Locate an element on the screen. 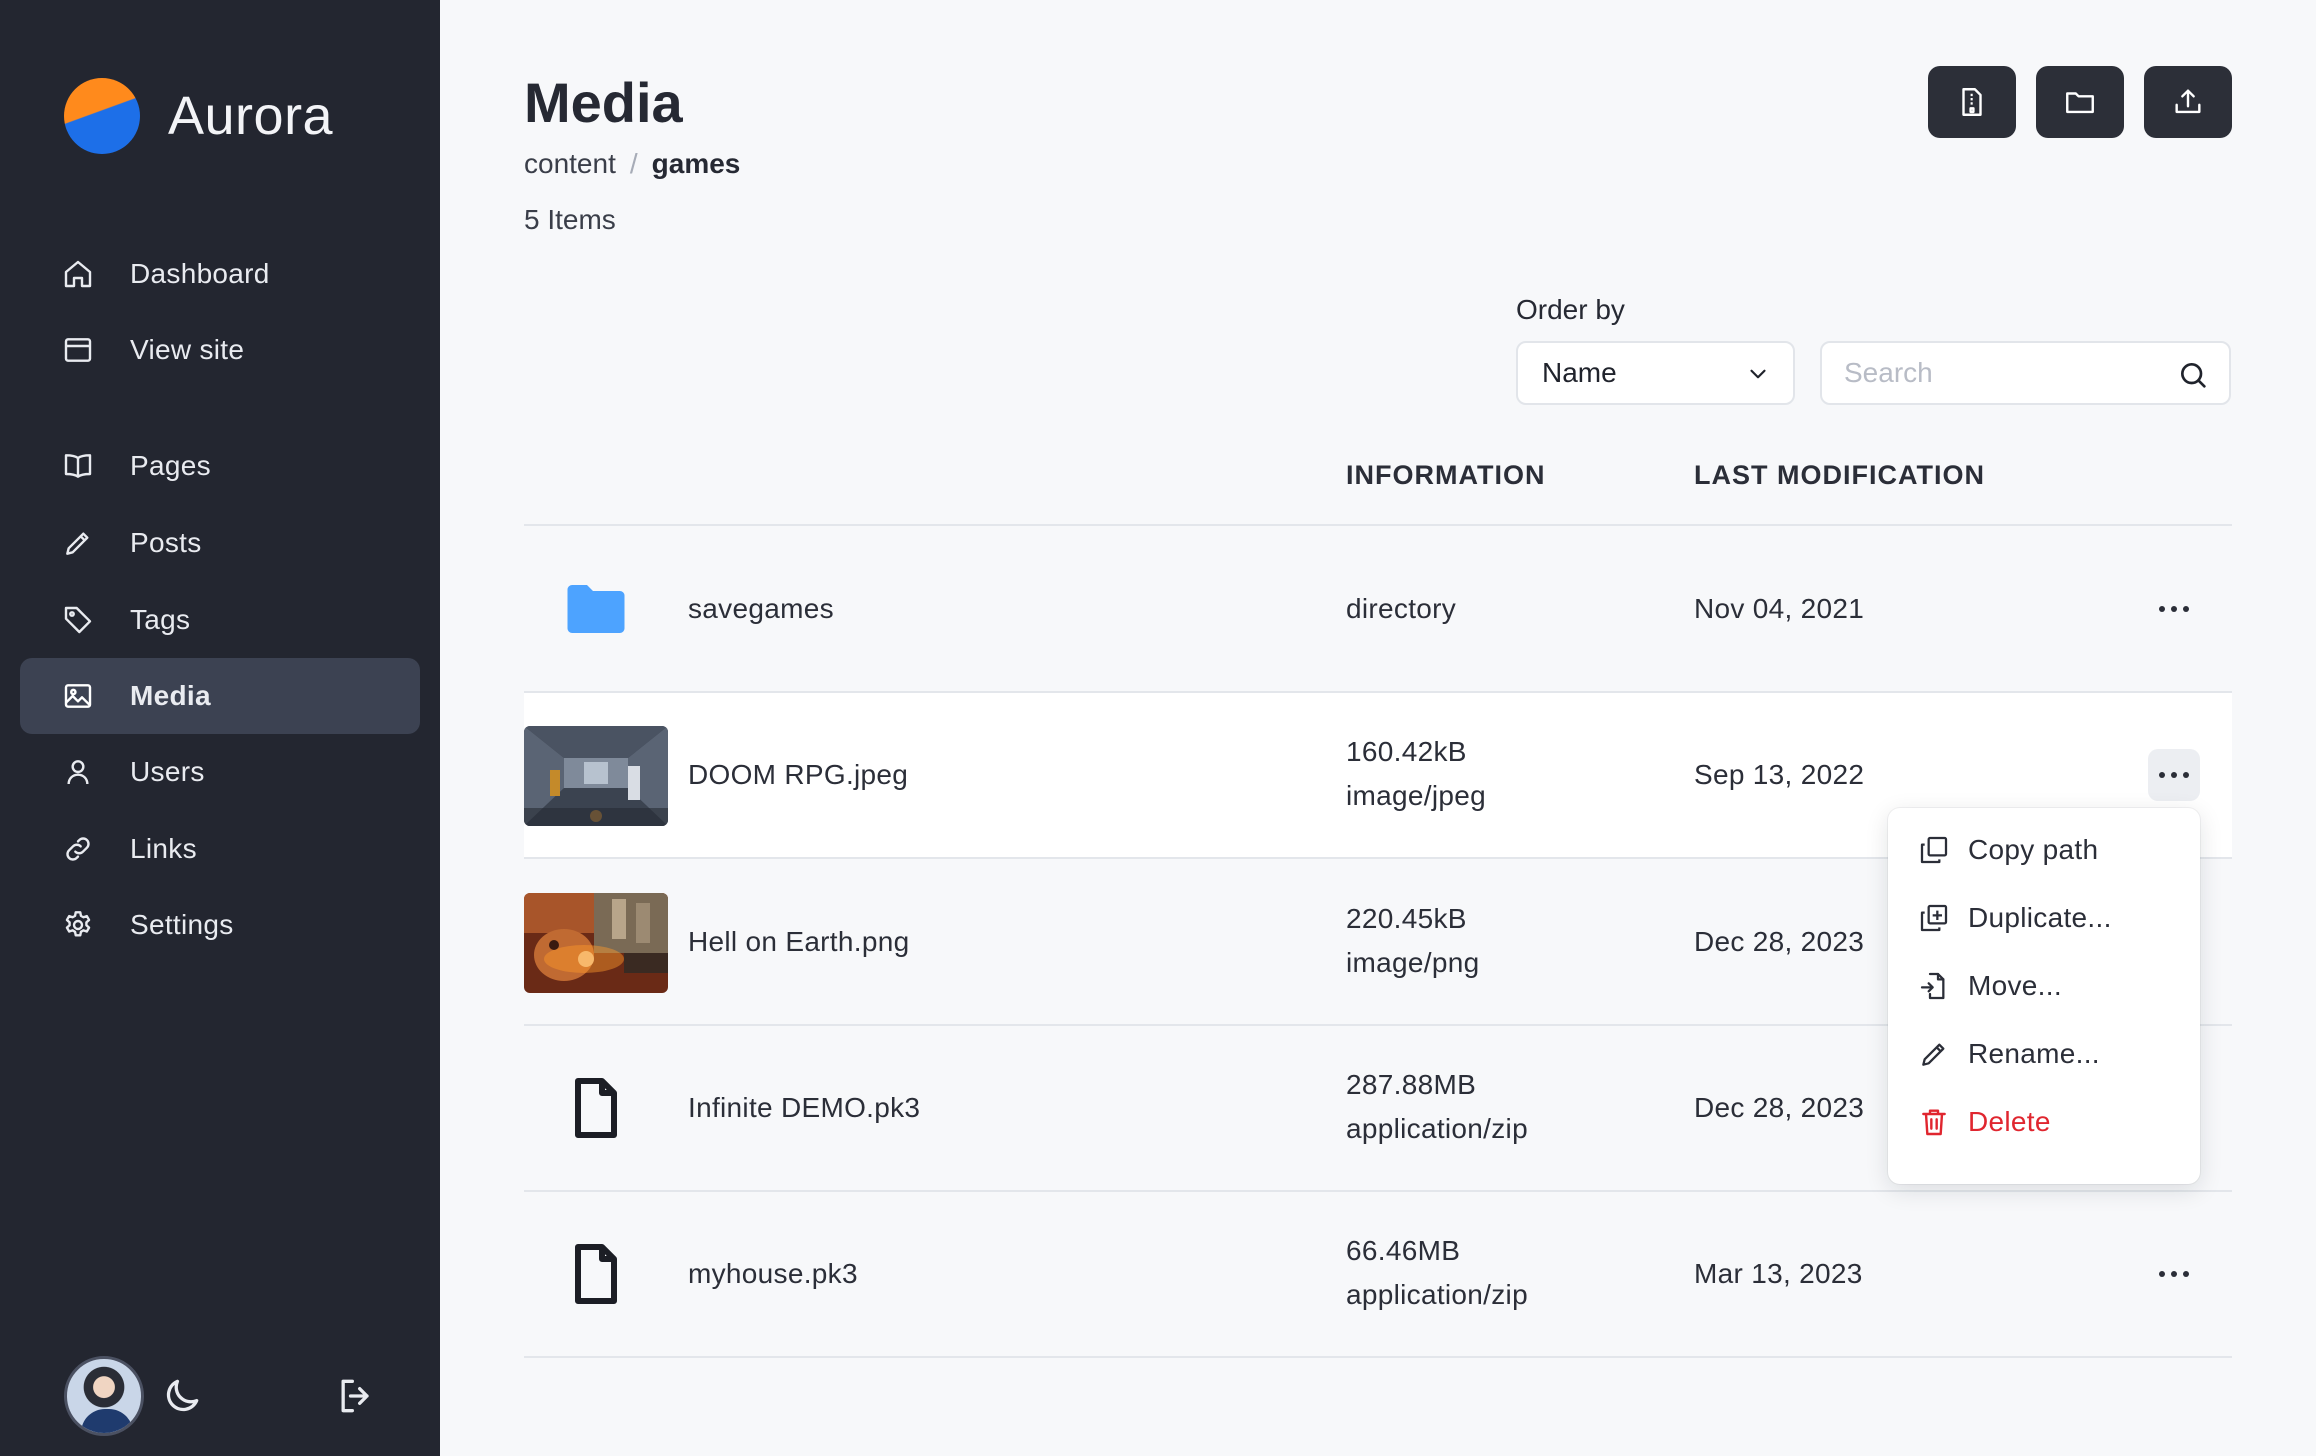 This screenshot has width=2316, height=1456. menu-item-delete: Delete is located at coordinates (2044, 1122).